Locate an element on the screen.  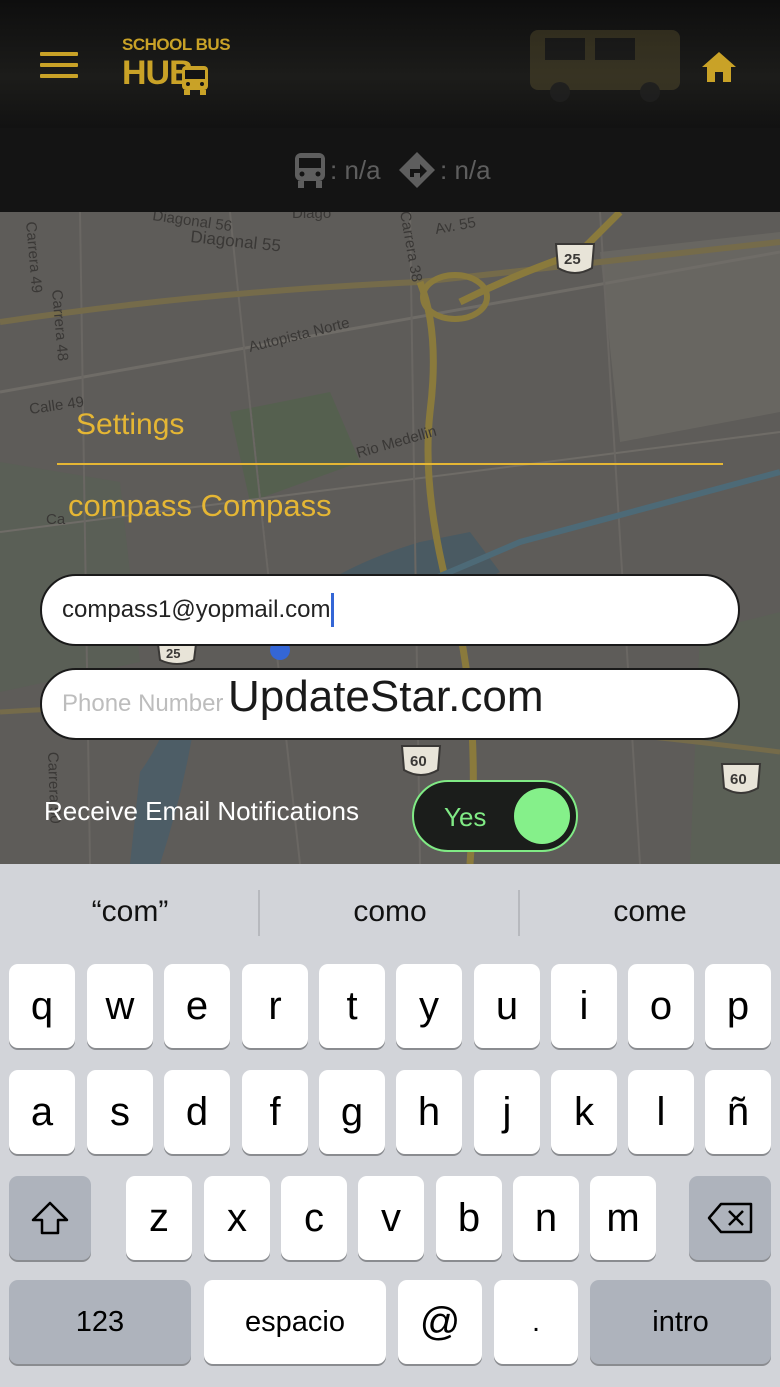
toggle-label: Yes is located at coordinates (465, 817).